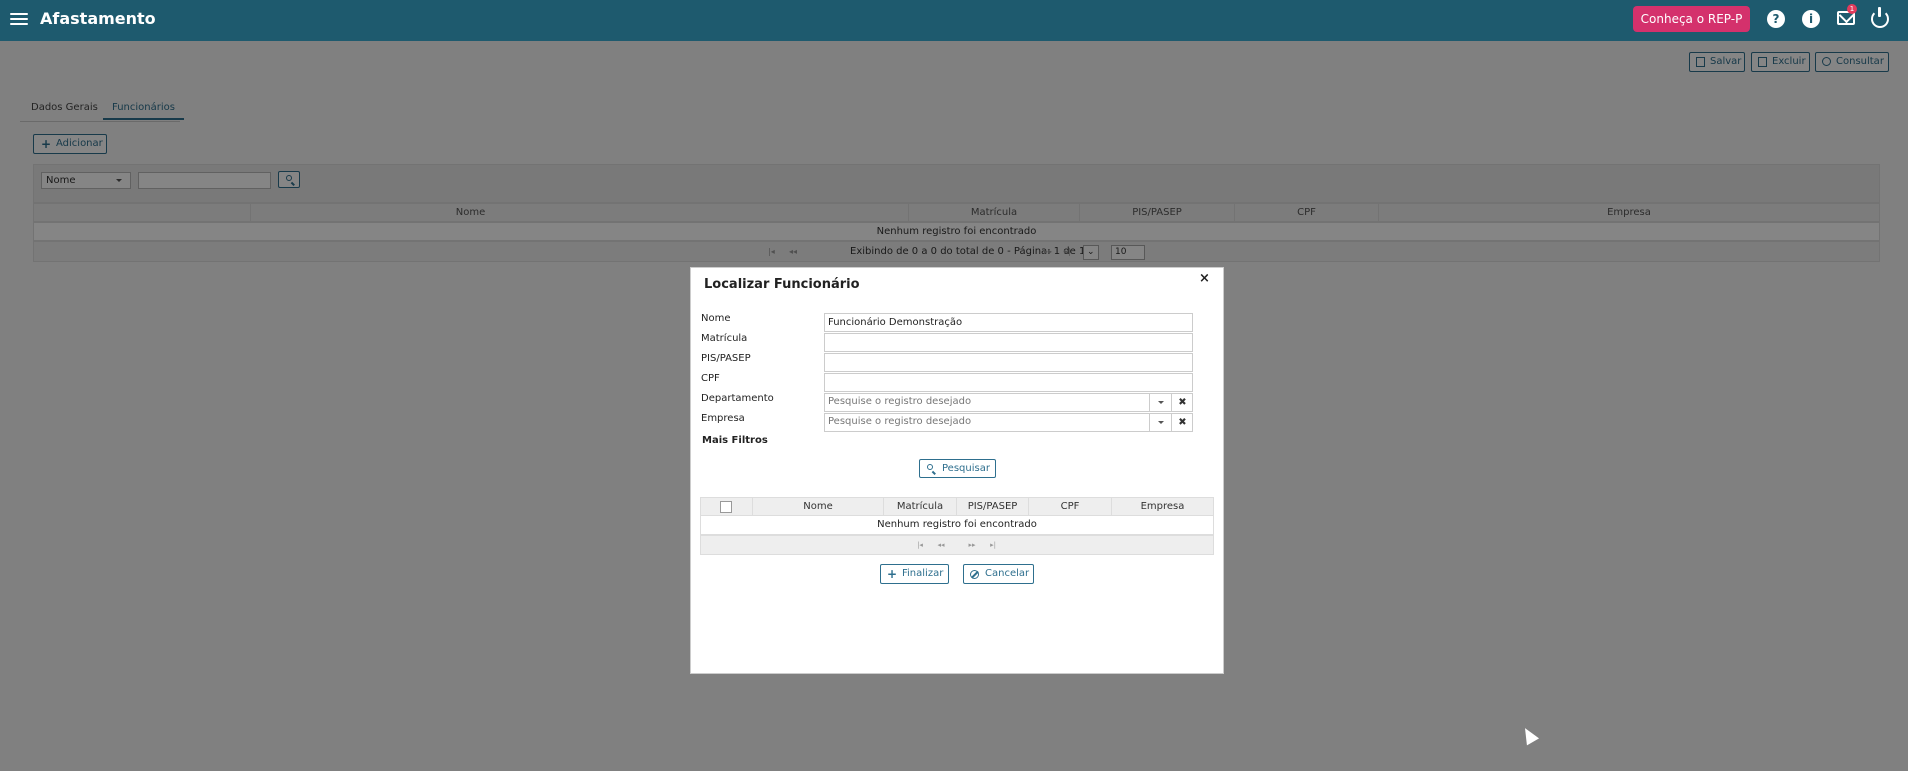  Describe the element at coordinates (1811, 19) in the screenshot. I see `info-circle-icon: i` at that location.